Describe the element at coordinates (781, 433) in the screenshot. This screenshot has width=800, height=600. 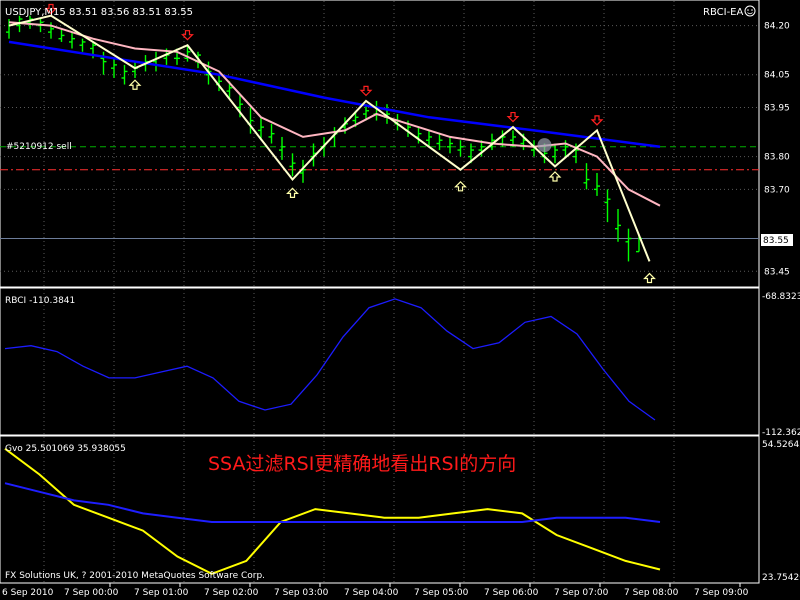
I see `rbci-tick-bottom: -112.362` at that location.